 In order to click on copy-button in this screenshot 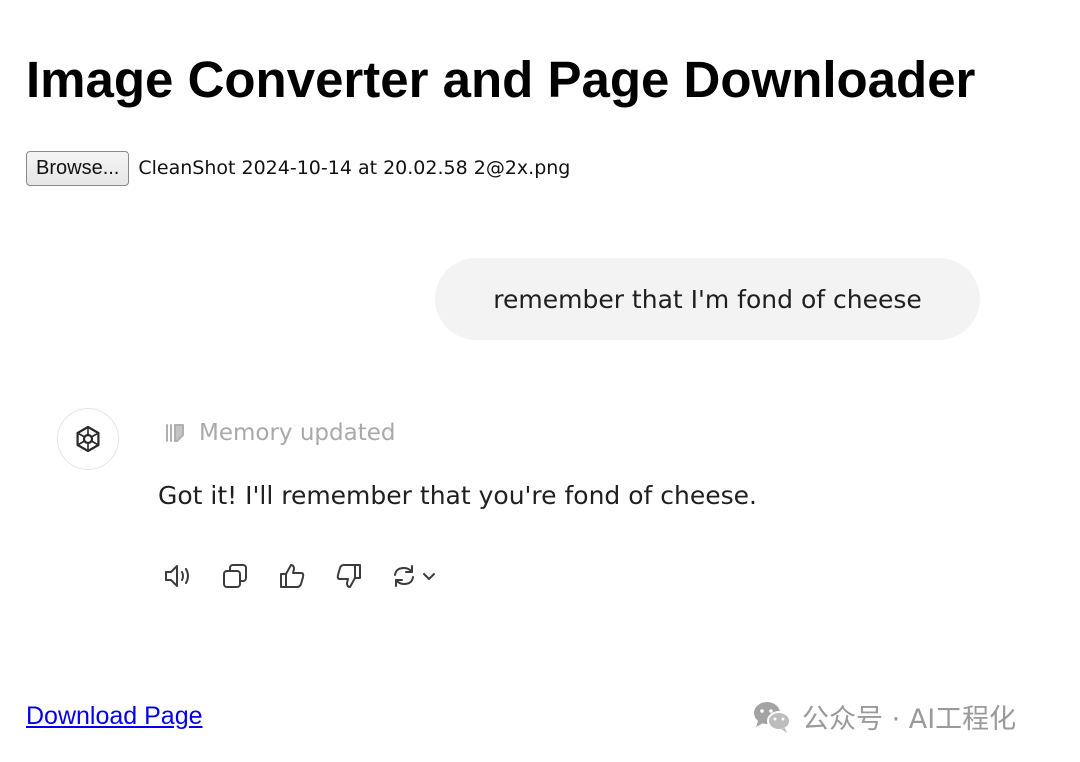, I will do `click(235, 576)`.